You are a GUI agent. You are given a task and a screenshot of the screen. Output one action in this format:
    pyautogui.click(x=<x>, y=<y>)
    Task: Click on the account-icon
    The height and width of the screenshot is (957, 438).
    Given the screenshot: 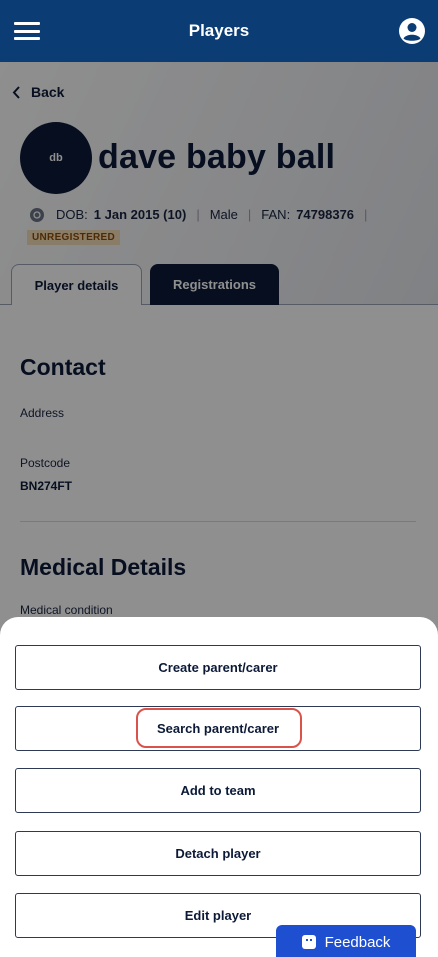 What is the action you would take?
    pyautogui.click(x=412, y=31)
    